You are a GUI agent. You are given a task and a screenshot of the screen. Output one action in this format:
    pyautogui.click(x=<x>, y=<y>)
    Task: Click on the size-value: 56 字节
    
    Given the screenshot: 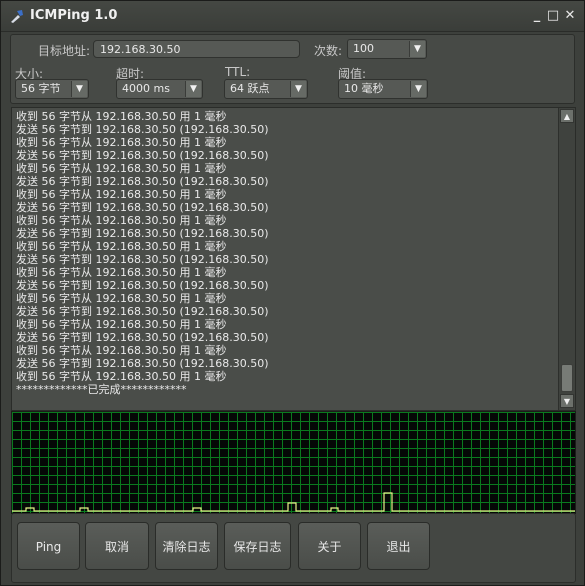 What is the action you would take?
    pyautogui.click(x=41, y=88)
    